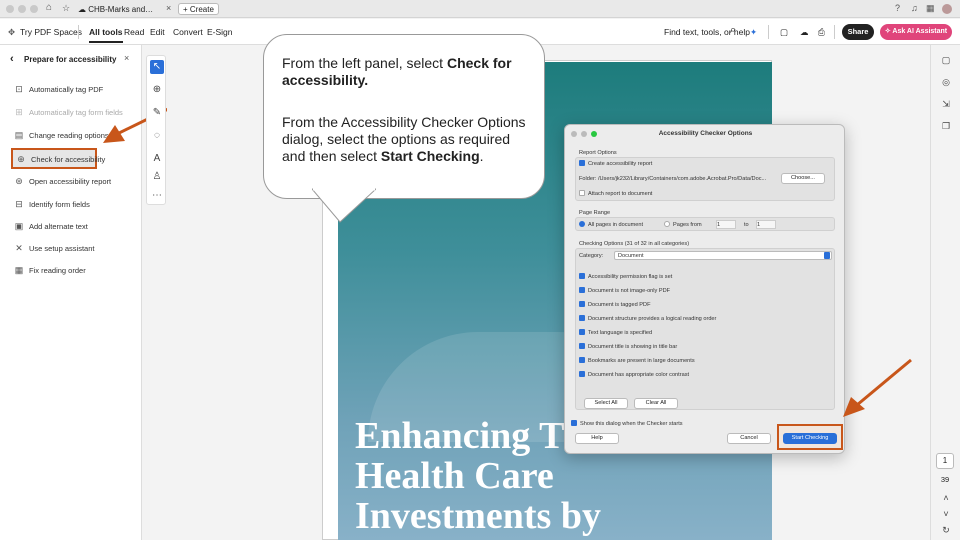  What do you see at coordinates (157, 159) in the screenshot?
I see `text-box-icon: A` at bounding box center [157, 159].